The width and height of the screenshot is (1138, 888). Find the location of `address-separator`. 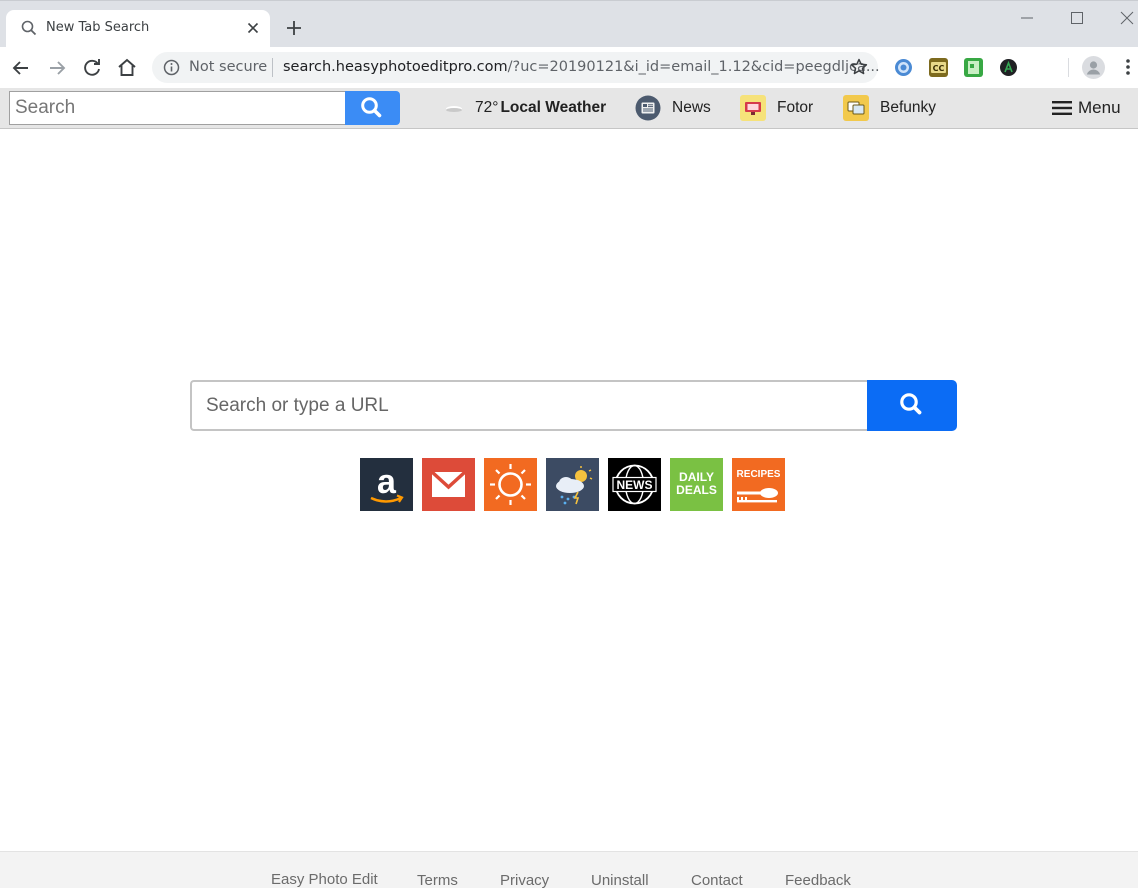

address-separator is located at coordinates (272, 67).